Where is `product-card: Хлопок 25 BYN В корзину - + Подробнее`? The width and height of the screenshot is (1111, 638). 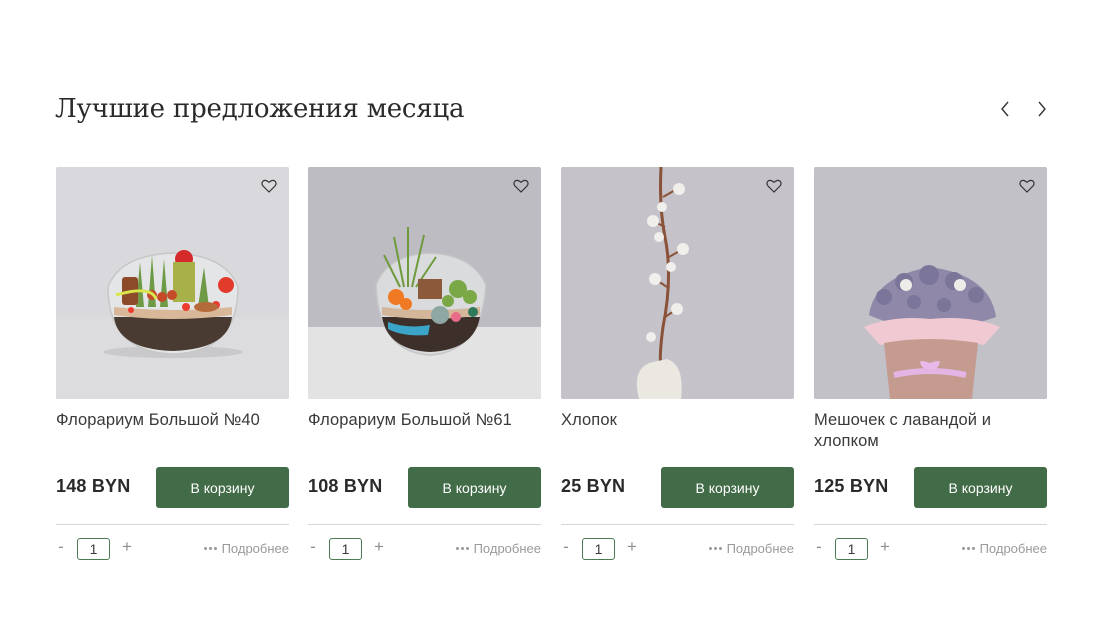
product-card: Хлопок 25 BYN В корзину - + Подробнее is located at coordinates (677, 367).